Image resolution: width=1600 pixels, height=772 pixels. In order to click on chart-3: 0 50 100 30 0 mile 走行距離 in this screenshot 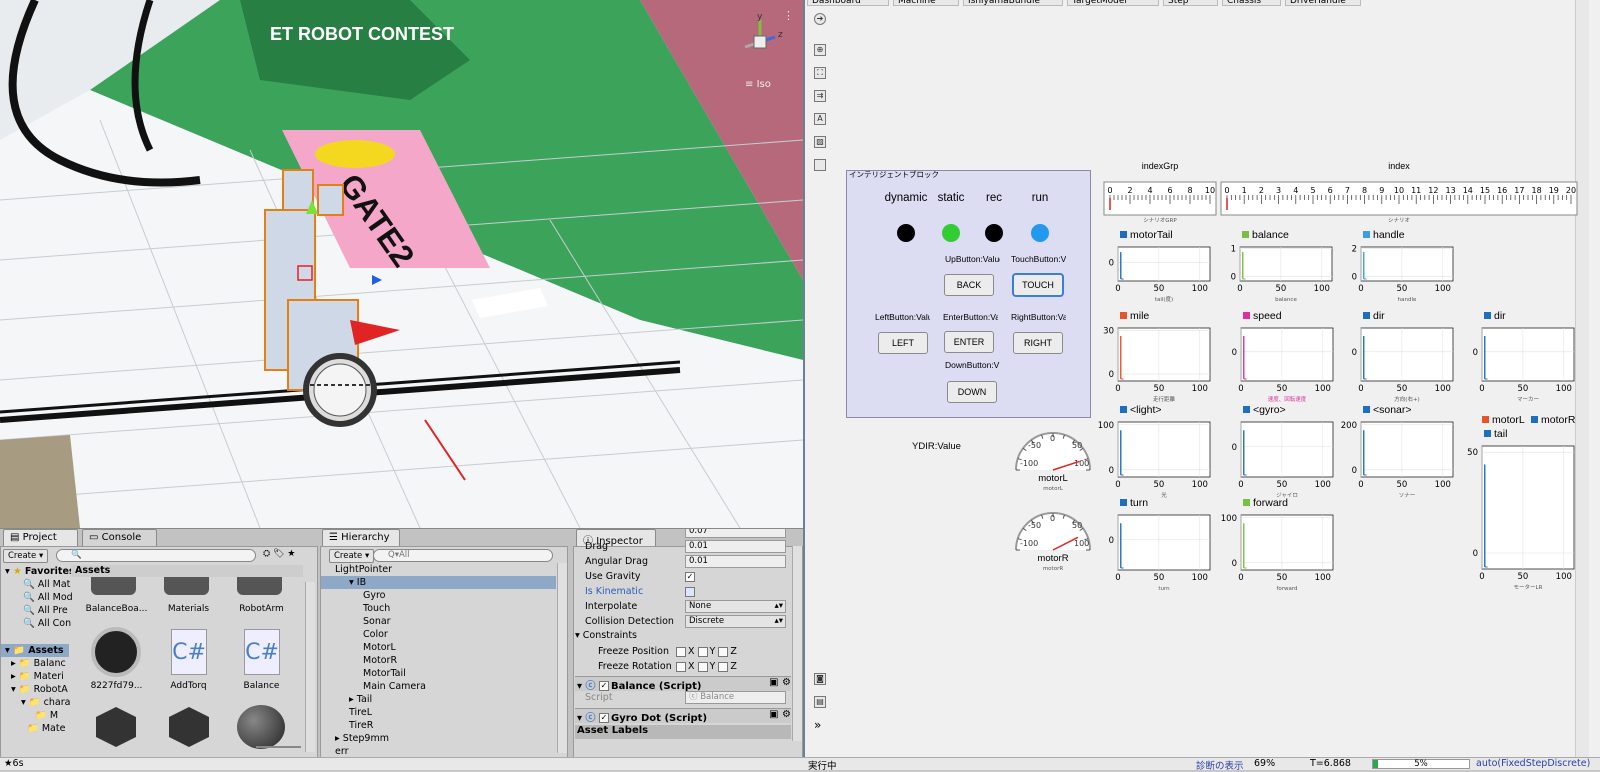, I will do `click(1157, 356)`.